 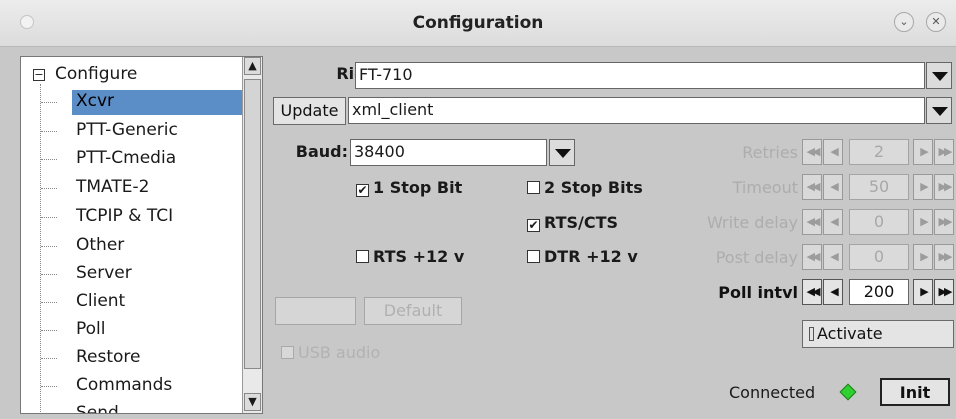 What do you see at coordinates (879, 222) in the screenshot?
I see `write-delay-value: 0` at bounding box center [879, 222].